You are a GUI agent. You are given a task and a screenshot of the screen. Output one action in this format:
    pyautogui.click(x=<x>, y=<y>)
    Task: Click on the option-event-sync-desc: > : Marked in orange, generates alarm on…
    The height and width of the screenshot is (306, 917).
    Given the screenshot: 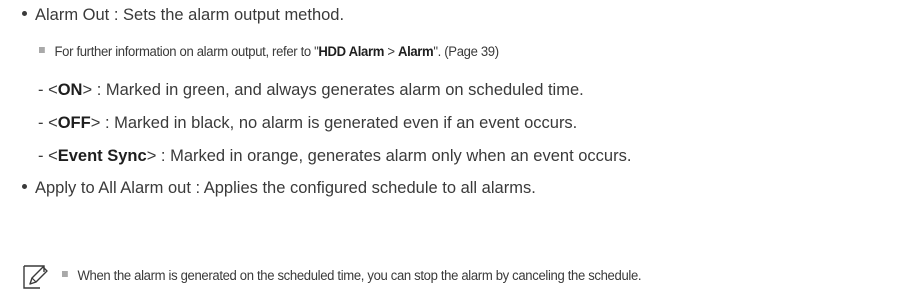 What is the action you would take?
    pyautogui.click(x=389, y=156)
    